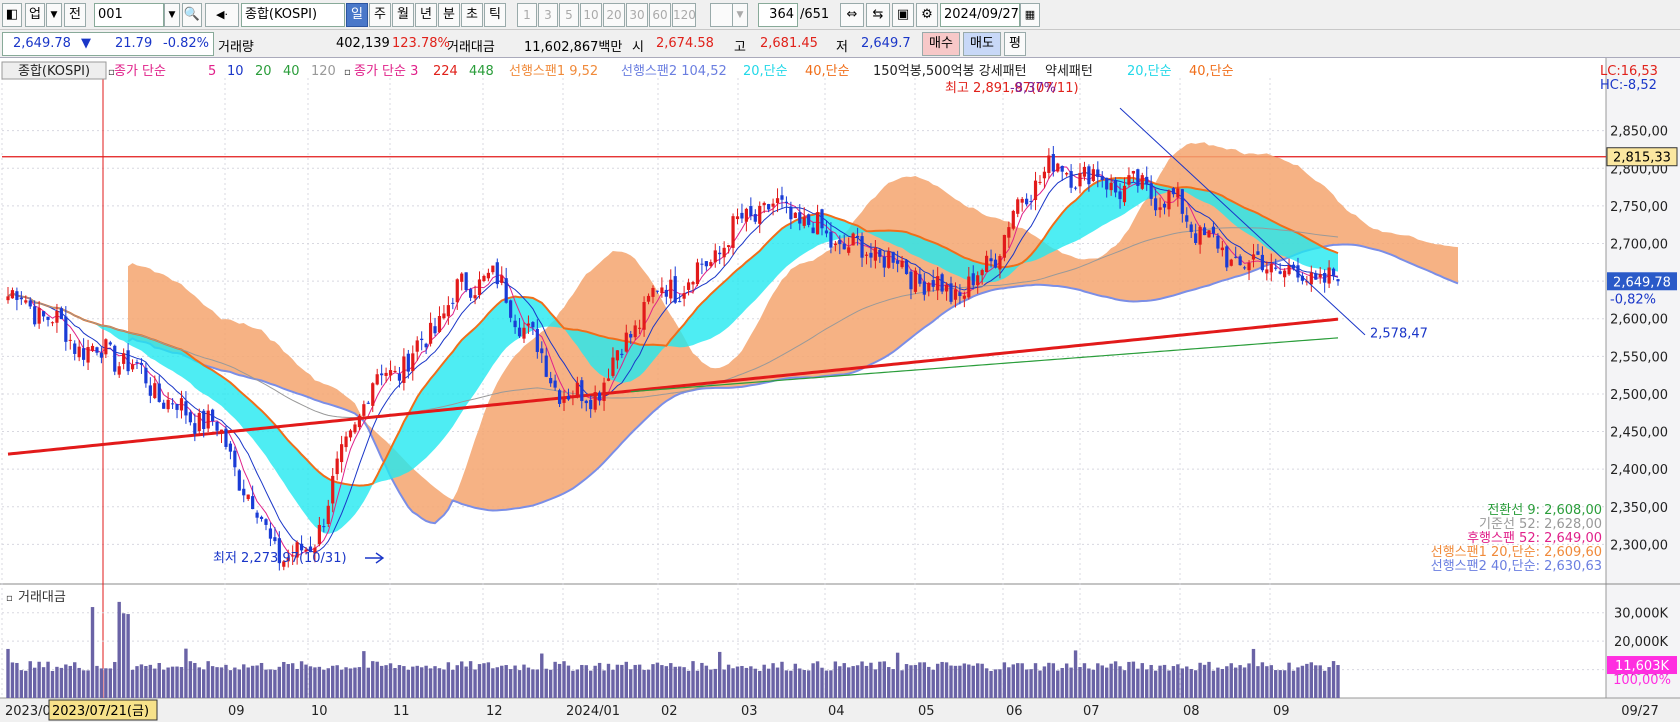 This screenshot has height=722, width=1680. What do you see at coordinates (54, 71) in the screenshot?
I see `legend-series: 종합(KOSPI)` at bounding box center [54, 71].